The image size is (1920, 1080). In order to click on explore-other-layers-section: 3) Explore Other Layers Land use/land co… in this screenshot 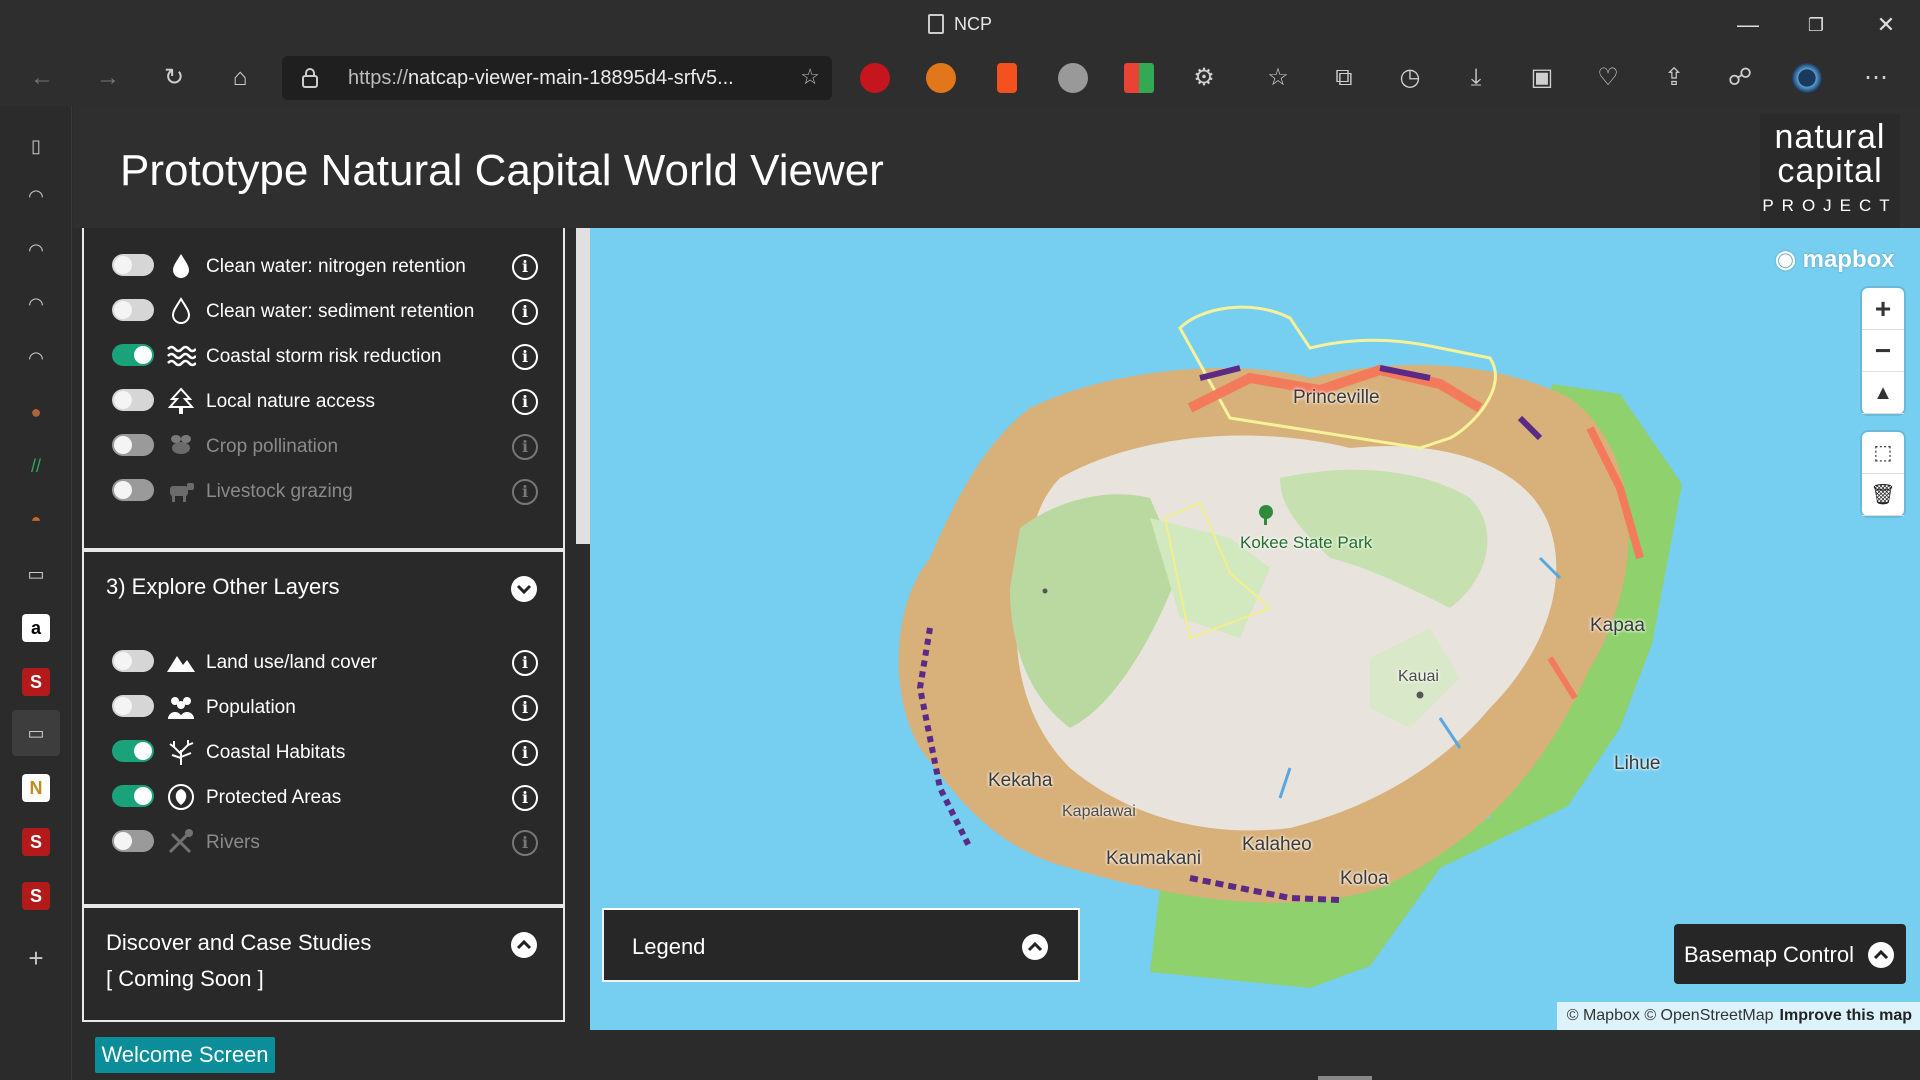, I will do `click(323, 728)`.